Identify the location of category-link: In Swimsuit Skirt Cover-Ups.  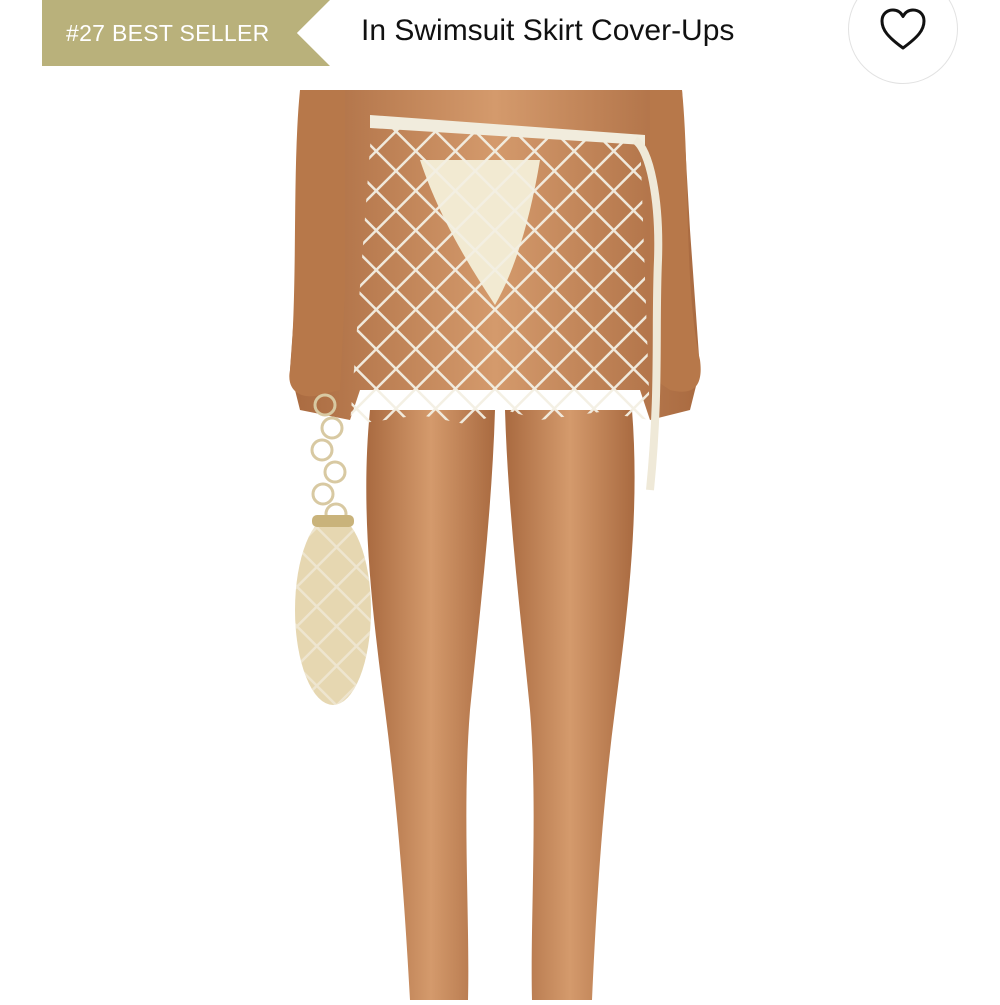
(547, 31).